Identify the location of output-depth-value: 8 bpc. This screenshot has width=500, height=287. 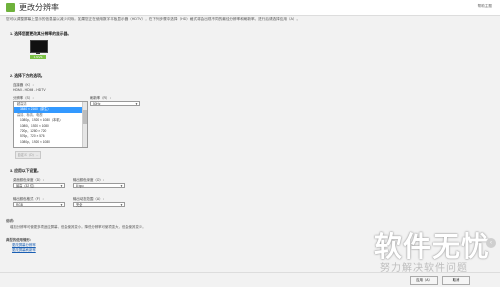
(80, 186).